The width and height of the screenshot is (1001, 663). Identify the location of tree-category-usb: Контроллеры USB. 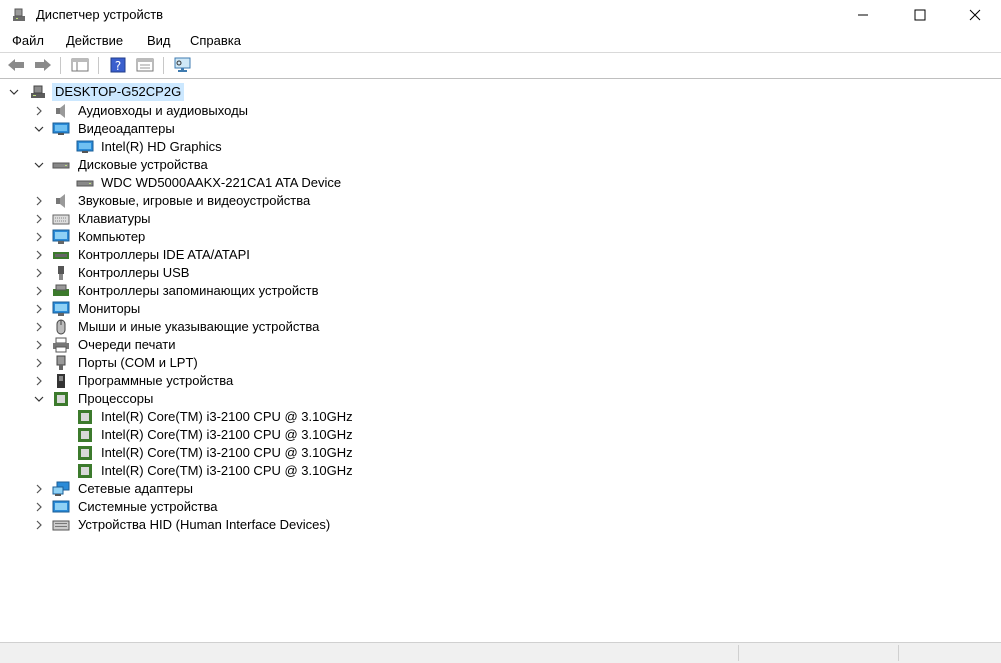
(200, 273).